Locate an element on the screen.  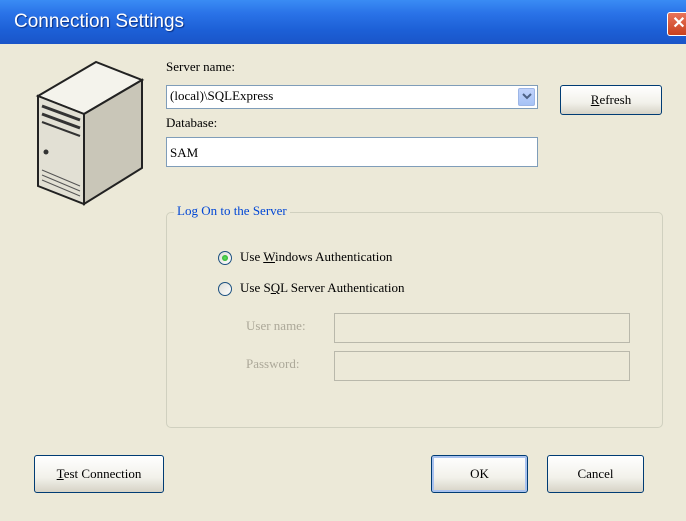
username-input is located at coordinates (482, 328).